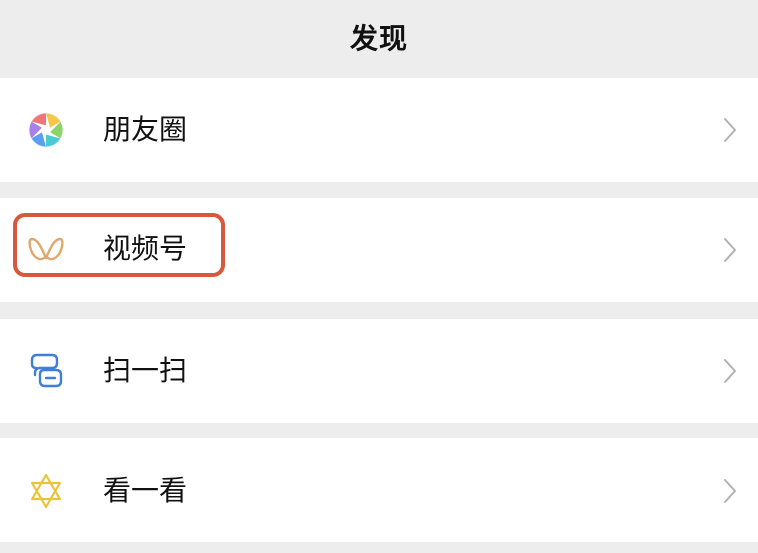 This screenshot has width=758, height=553. Describe the element at coordinates (119, 245) in the screenshot. I see `highlight-annotation` at that location.